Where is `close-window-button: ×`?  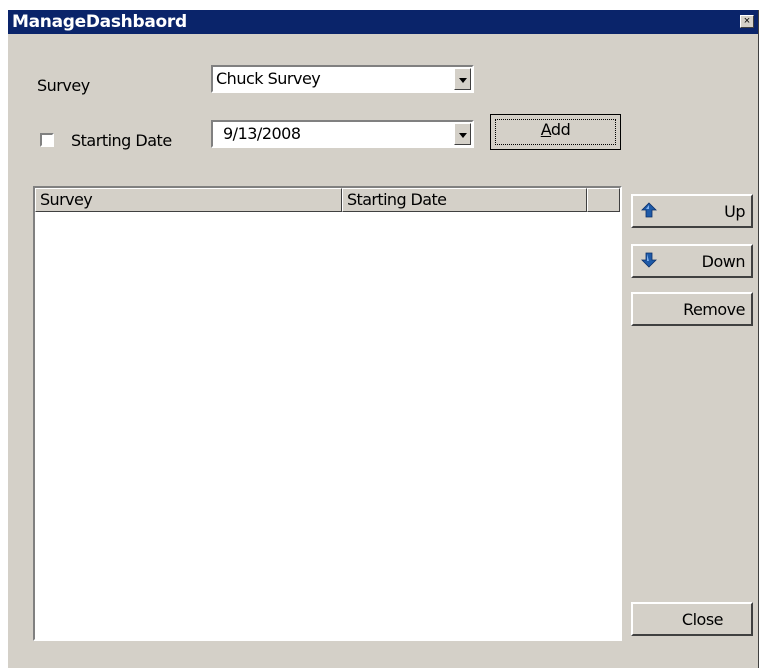
close-window-button: × is located at coordinates (747, 21).